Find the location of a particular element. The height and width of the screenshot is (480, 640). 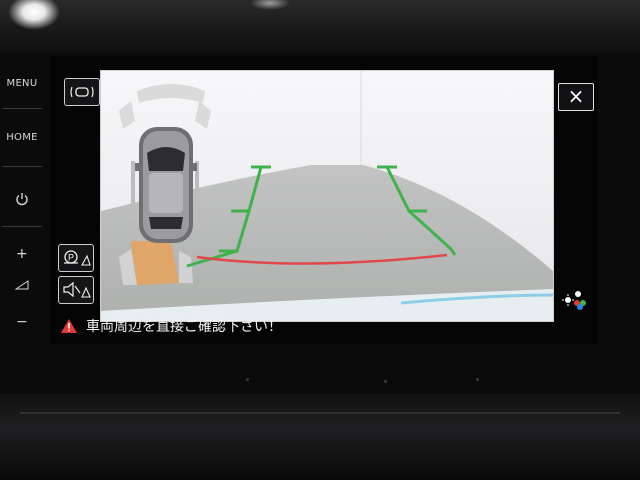

mute-sensor-button is located at coordinates (76, 290).